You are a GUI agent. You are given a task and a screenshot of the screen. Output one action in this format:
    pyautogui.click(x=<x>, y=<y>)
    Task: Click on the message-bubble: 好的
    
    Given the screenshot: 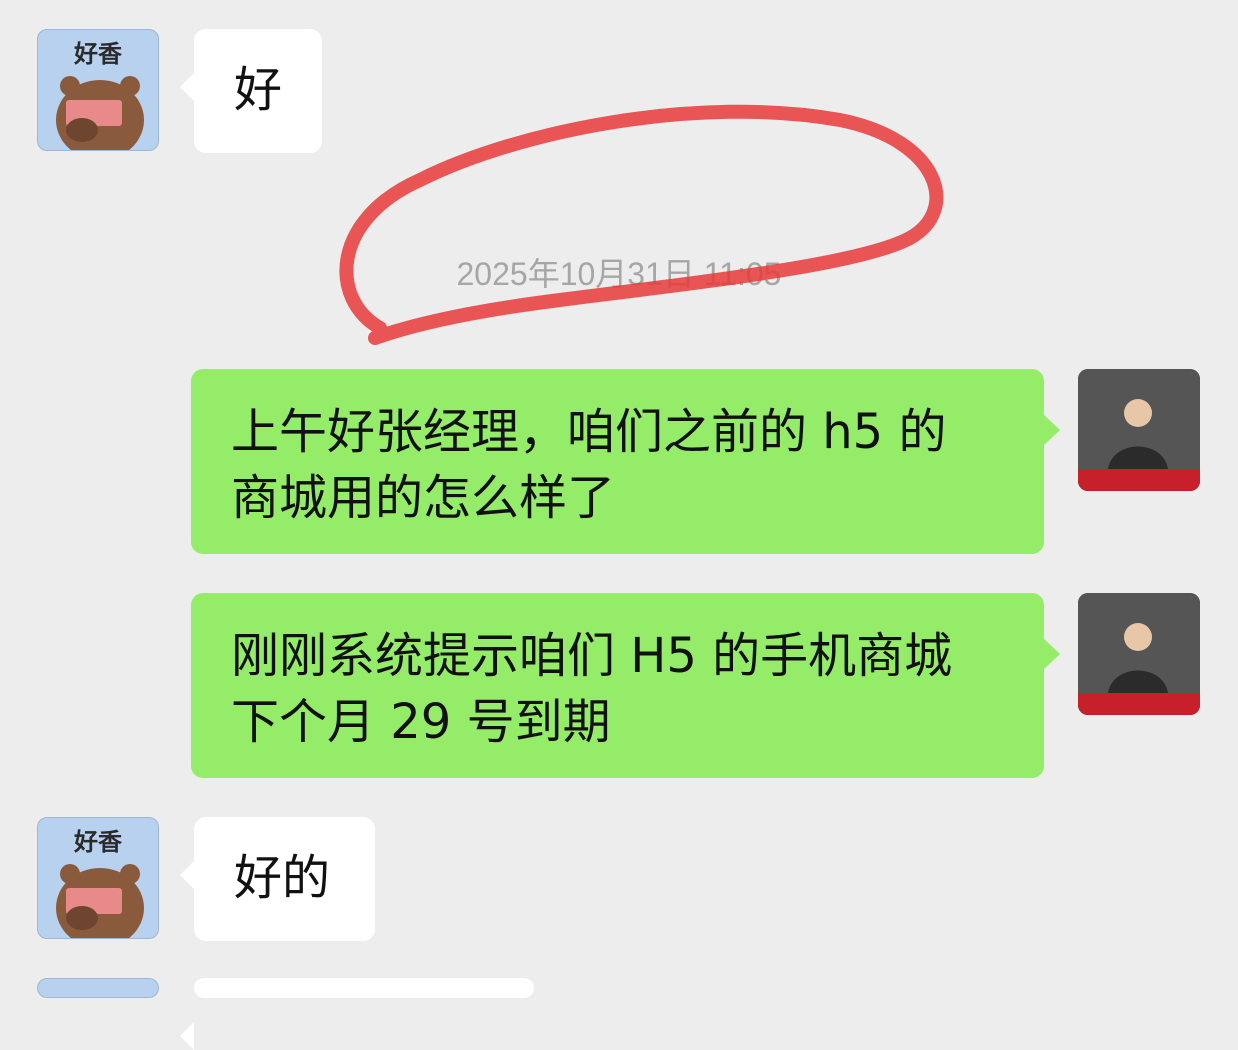 What is the action you would take?
    pyautogui.click(x=277, y=879)
    